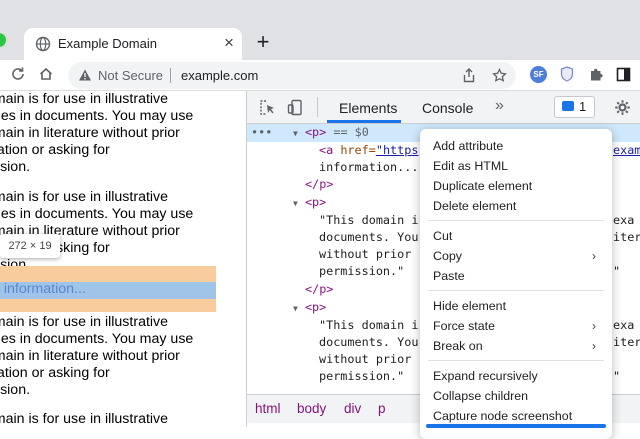 The width and height of the screenshot is (640, 439). Describe the element at coordinates (516, 346) in the screenshot. I see `menu-item-break-on: Break on ›` at that location.